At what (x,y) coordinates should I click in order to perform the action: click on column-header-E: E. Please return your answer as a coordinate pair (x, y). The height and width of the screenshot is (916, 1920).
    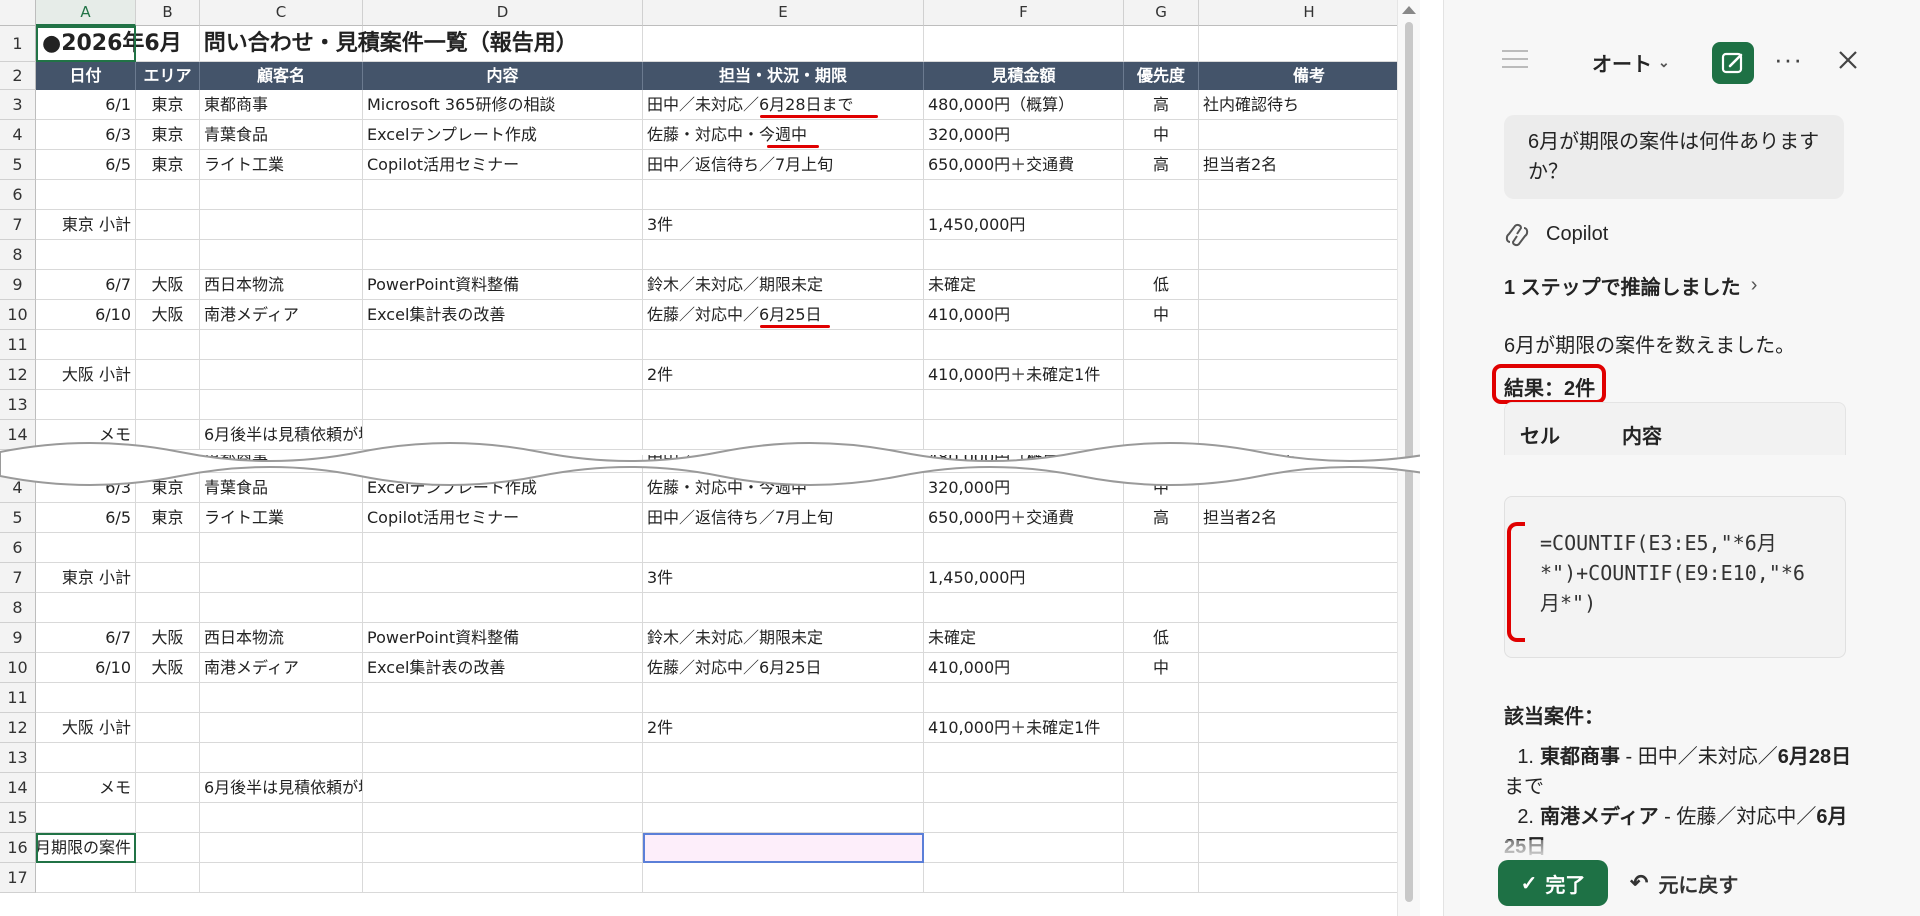
    Looking at the image, I should click on (783, 13).